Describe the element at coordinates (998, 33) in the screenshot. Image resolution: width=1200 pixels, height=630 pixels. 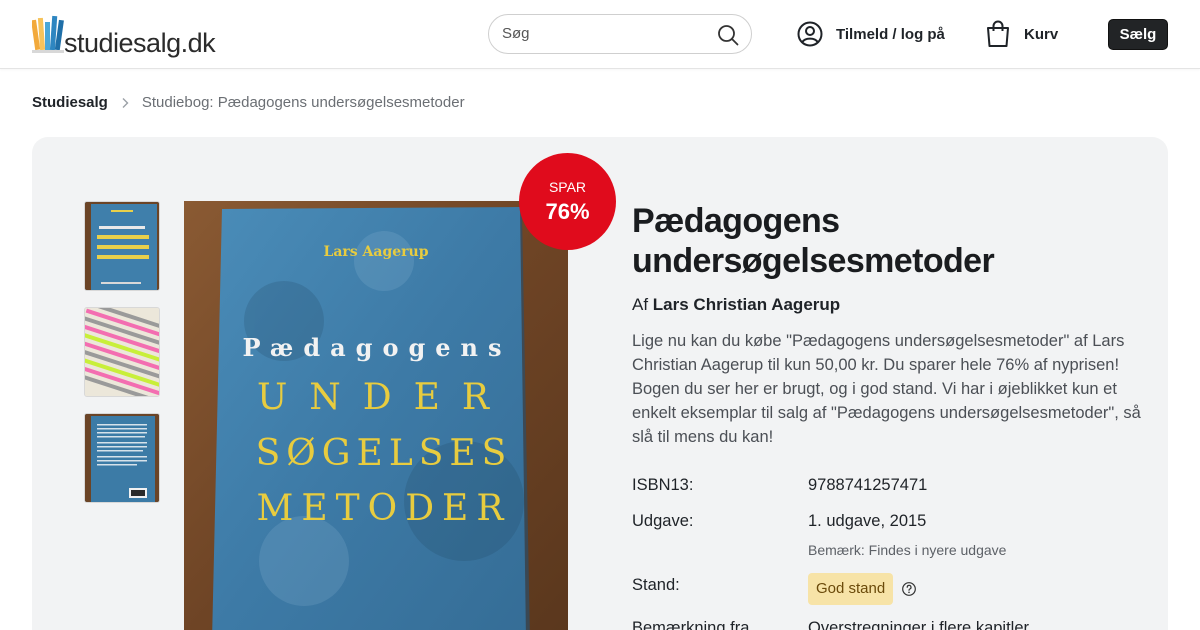
I see `shopping-bag-icon` at that location.